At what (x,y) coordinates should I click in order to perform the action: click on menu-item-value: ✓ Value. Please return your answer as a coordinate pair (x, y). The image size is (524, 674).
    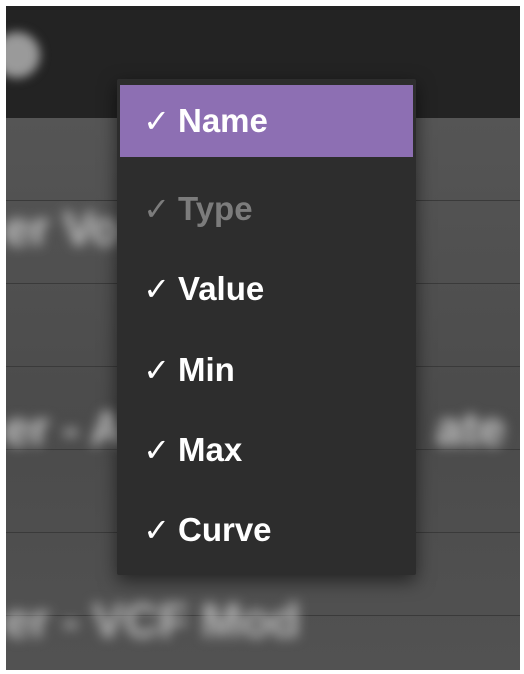
    Looking at the image, I should click on (266, 289).